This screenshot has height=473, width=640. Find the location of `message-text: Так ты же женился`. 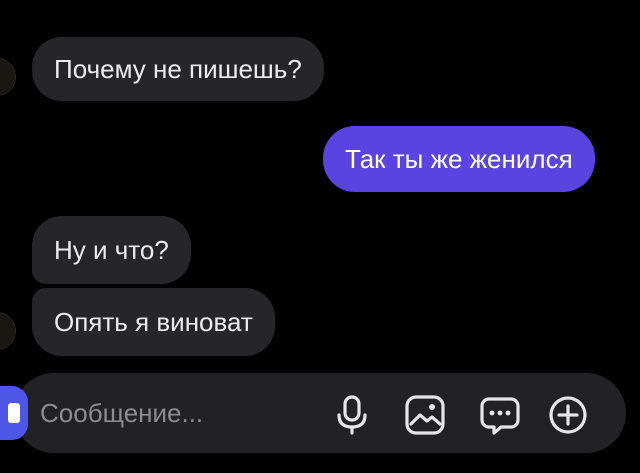

message-text: Так ты же женился is located at coordinates (459, 159).